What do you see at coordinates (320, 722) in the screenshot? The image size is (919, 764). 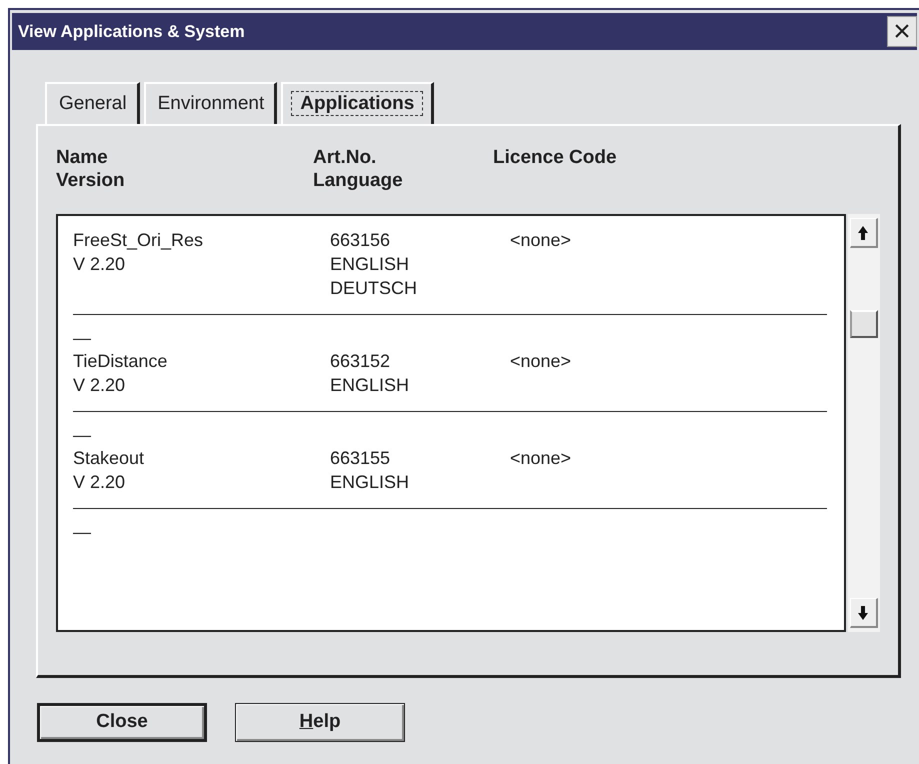 I see `dialog-button: Help` at bounding box center [320, 722].